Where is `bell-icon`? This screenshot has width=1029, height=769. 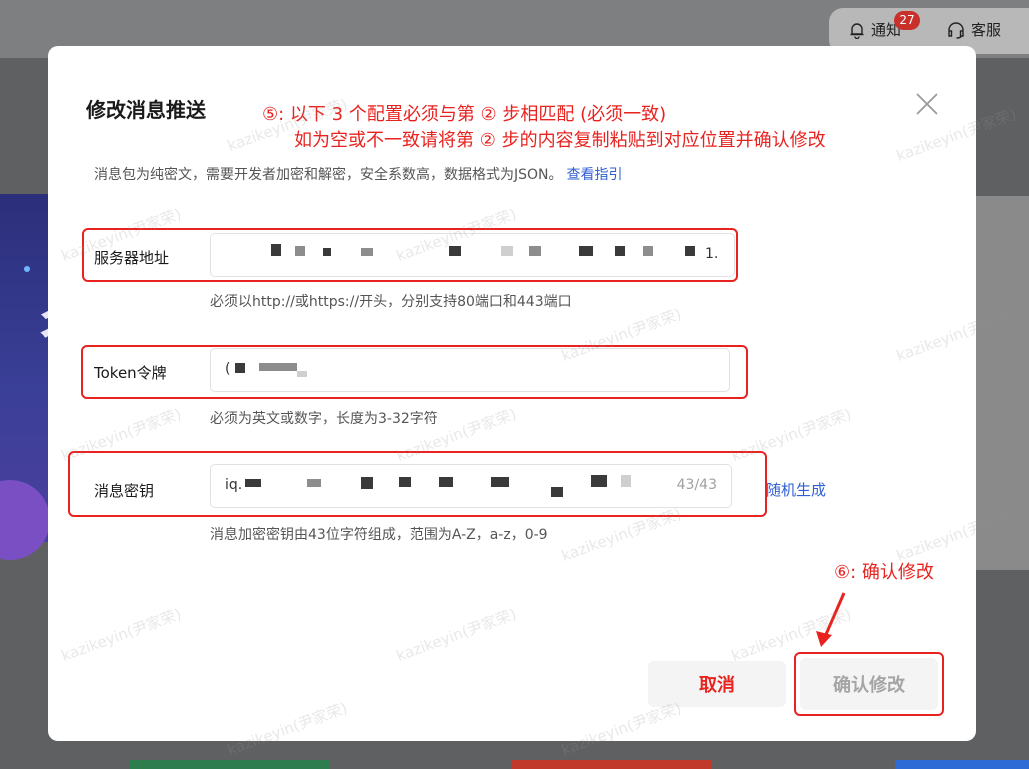 bell-icon is located at coordinates (857, 30).